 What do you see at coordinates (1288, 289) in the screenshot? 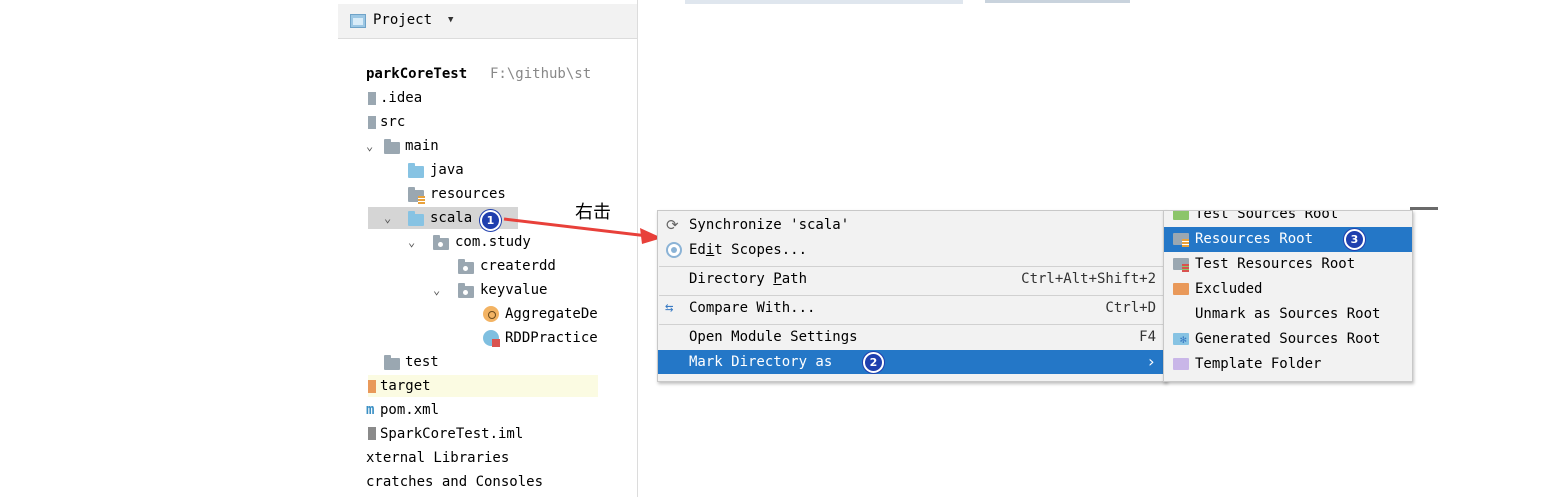
I see `submenu-item-excluded: Excluded` at bounding box center [1288, 289].